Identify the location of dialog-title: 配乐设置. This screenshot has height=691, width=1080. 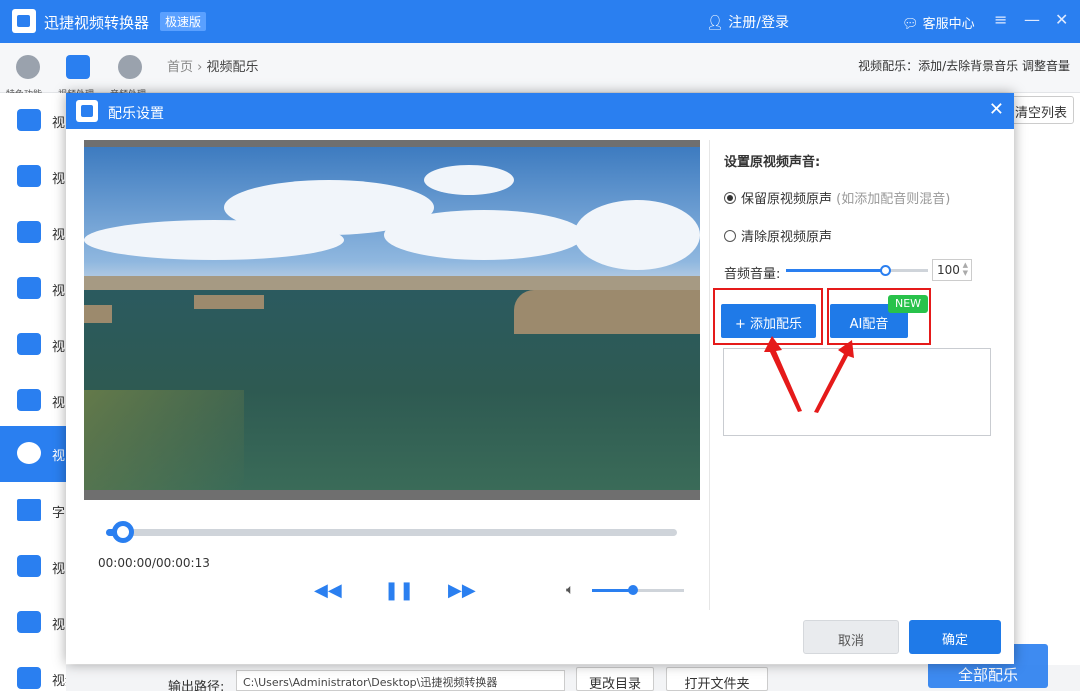
(136, 114).